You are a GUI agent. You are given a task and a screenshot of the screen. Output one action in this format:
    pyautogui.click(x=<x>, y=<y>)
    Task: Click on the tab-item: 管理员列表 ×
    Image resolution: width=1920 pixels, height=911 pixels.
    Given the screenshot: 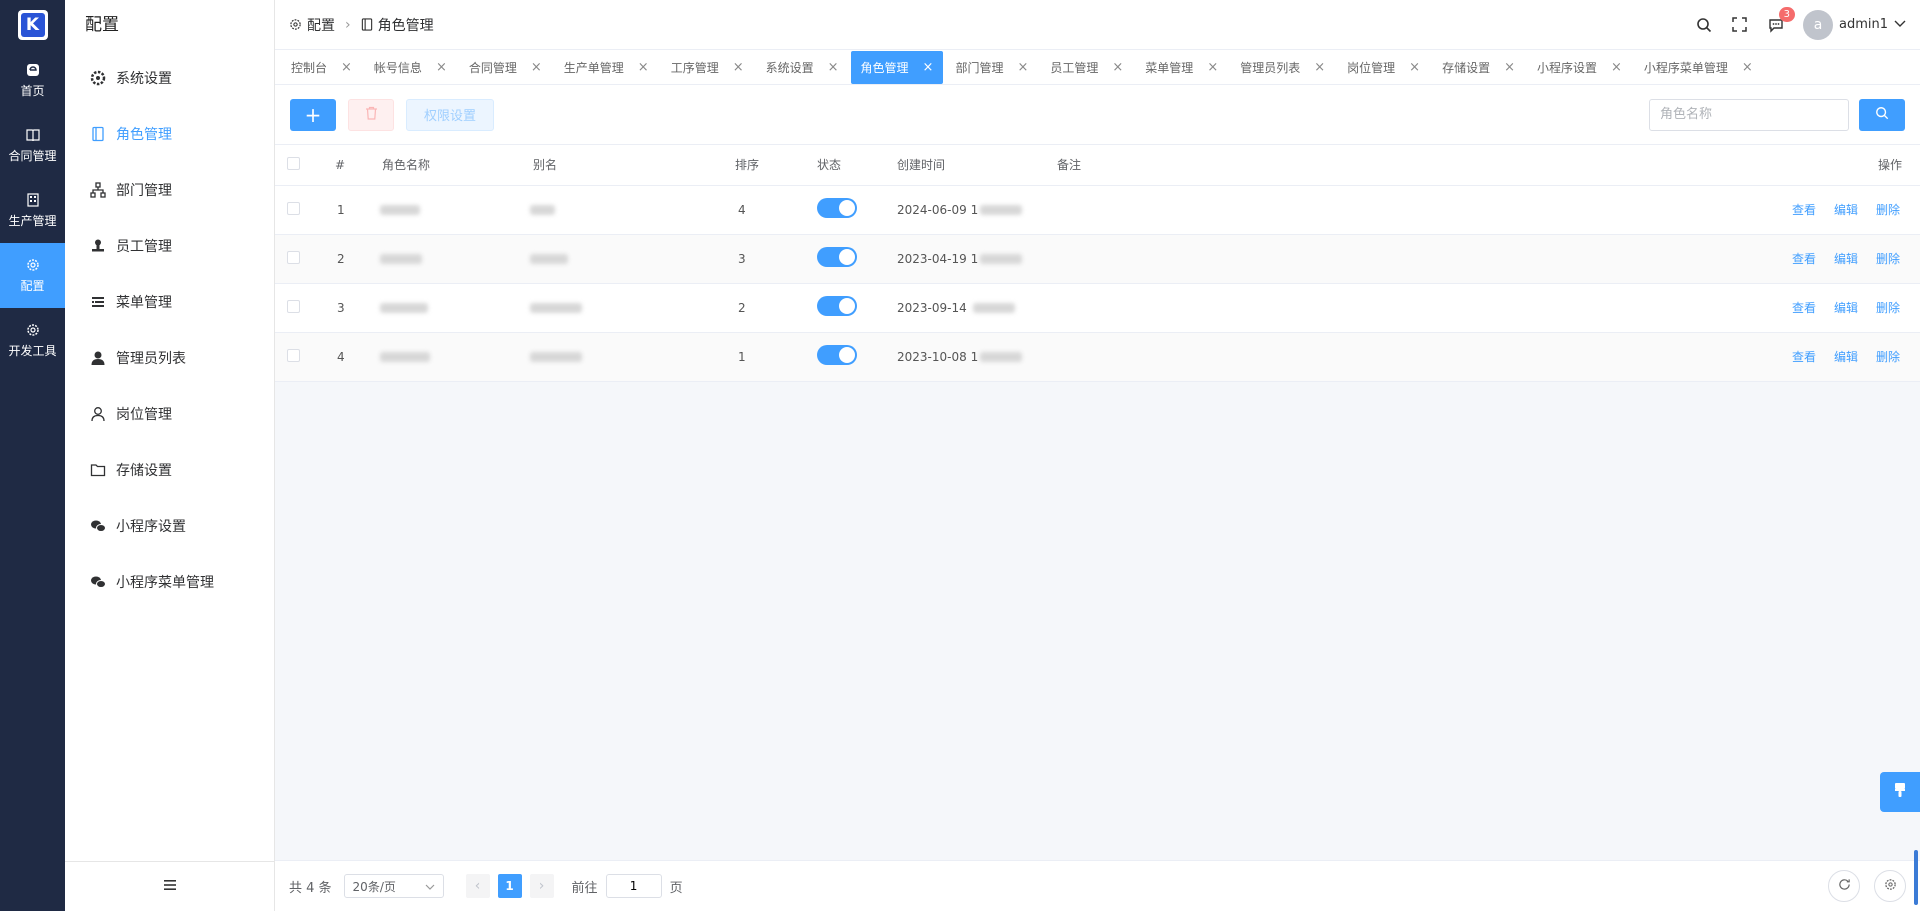 What is the action you would take?
    pyautogui.click(x=1282, y=67)
    